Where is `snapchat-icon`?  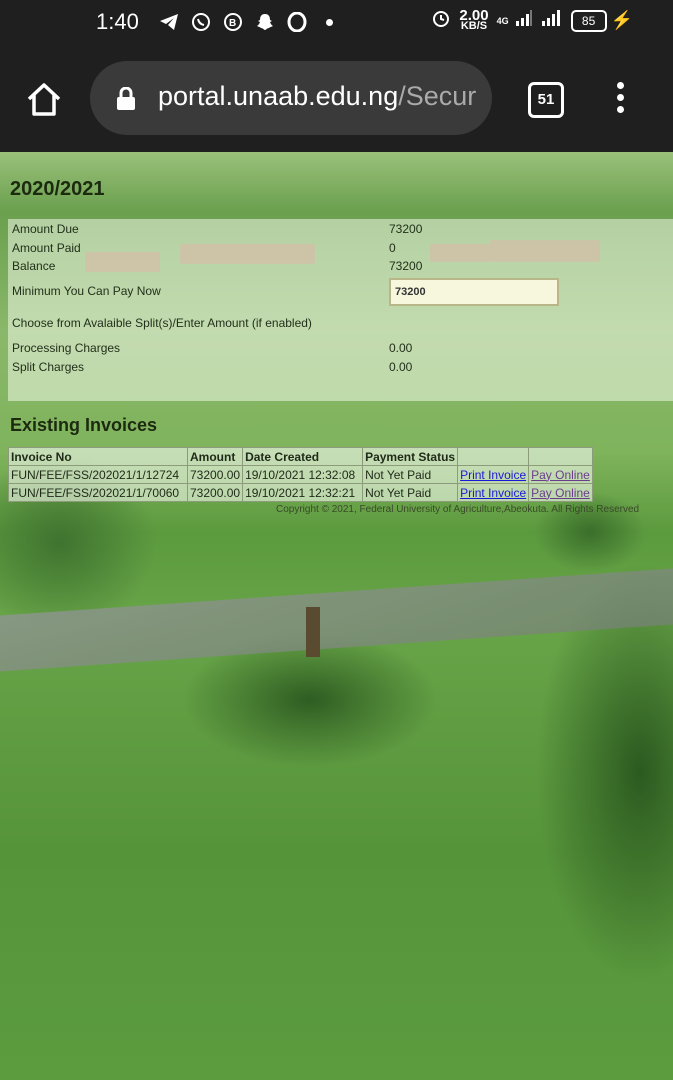
snapchat-icon is located at coordinates (265, 22).